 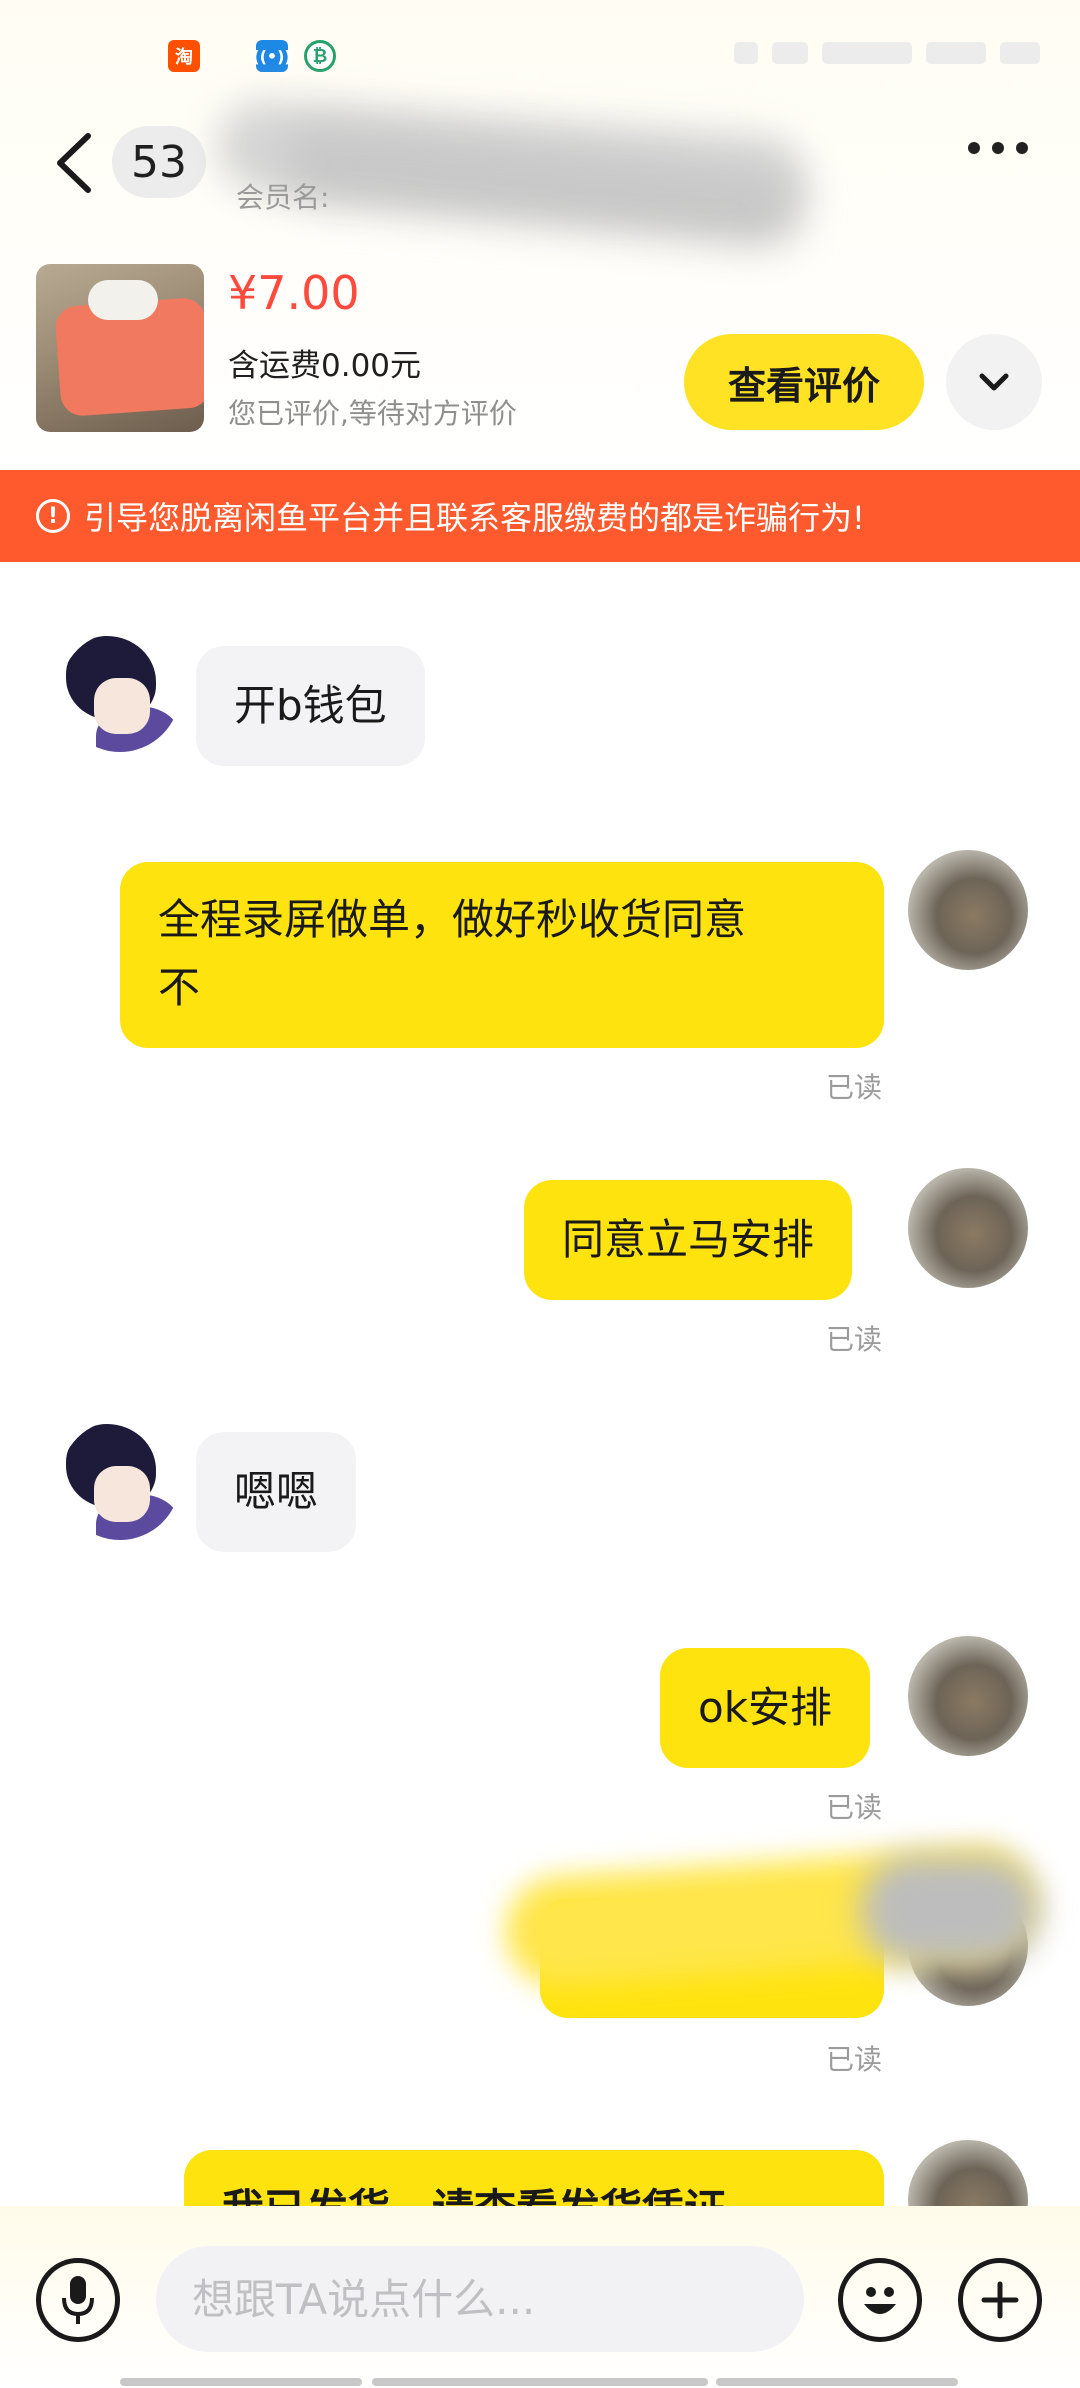 What do you see at coordinates (120, 348) in the screenshot?
I see `product-thumbnail` at bounding box center [120, 348].